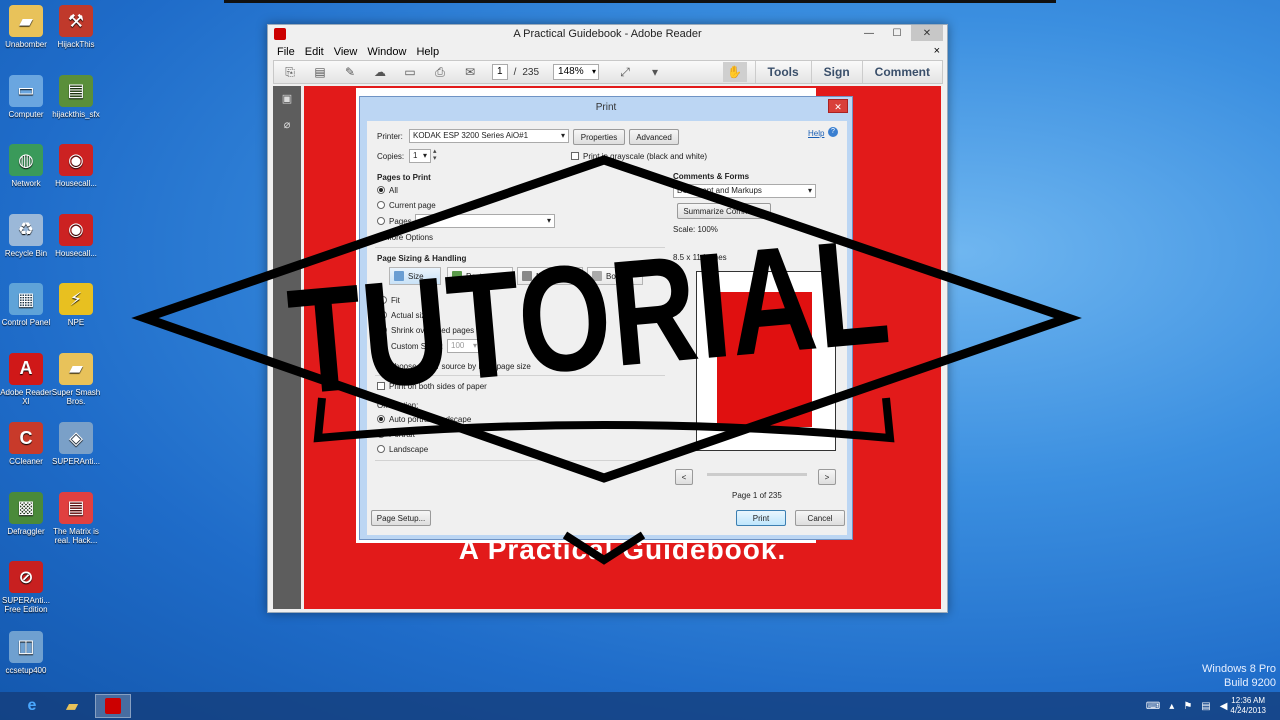 The height and width of the screenshot is (720, 1280). Describe the element at coordinates (684, 477) in the screenshot. I see `previous-page-button: <` at that location.